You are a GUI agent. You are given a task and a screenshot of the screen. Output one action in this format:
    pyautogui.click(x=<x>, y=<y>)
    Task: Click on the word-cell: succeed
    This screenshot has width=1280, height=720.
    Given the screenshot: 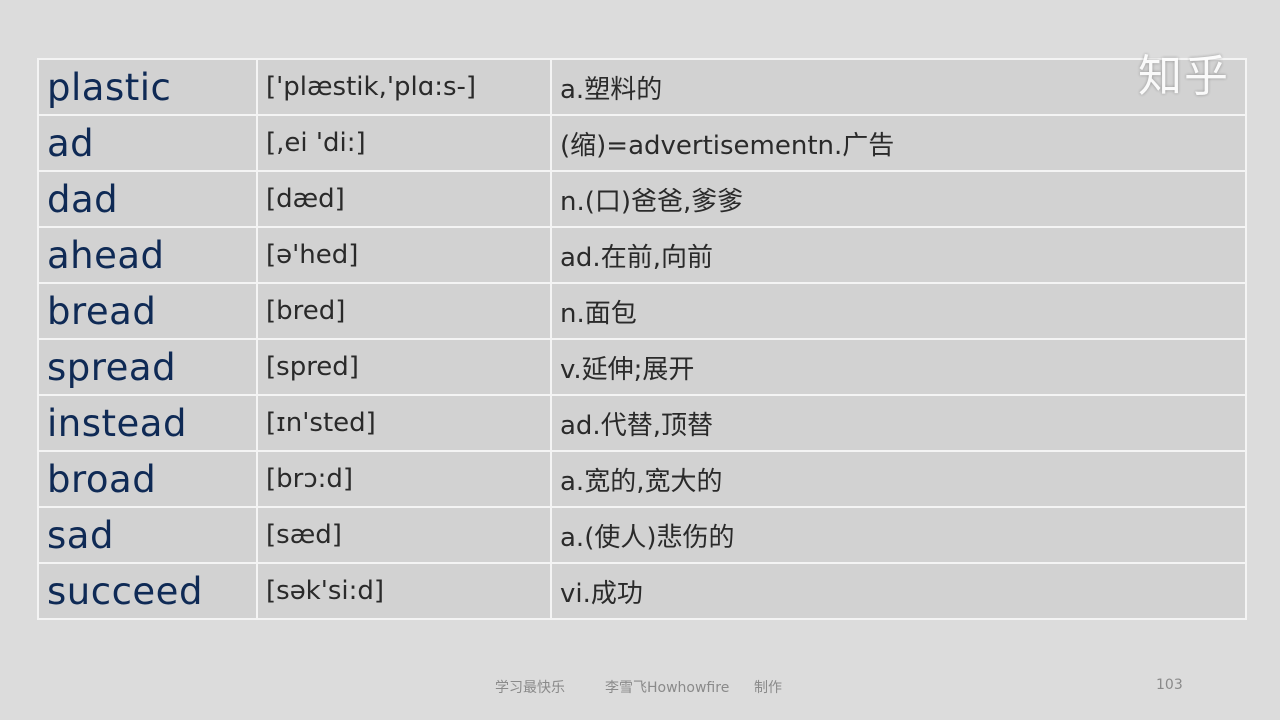 What is the action you would take?
    pyautogui.click(x=147, y=591)
    